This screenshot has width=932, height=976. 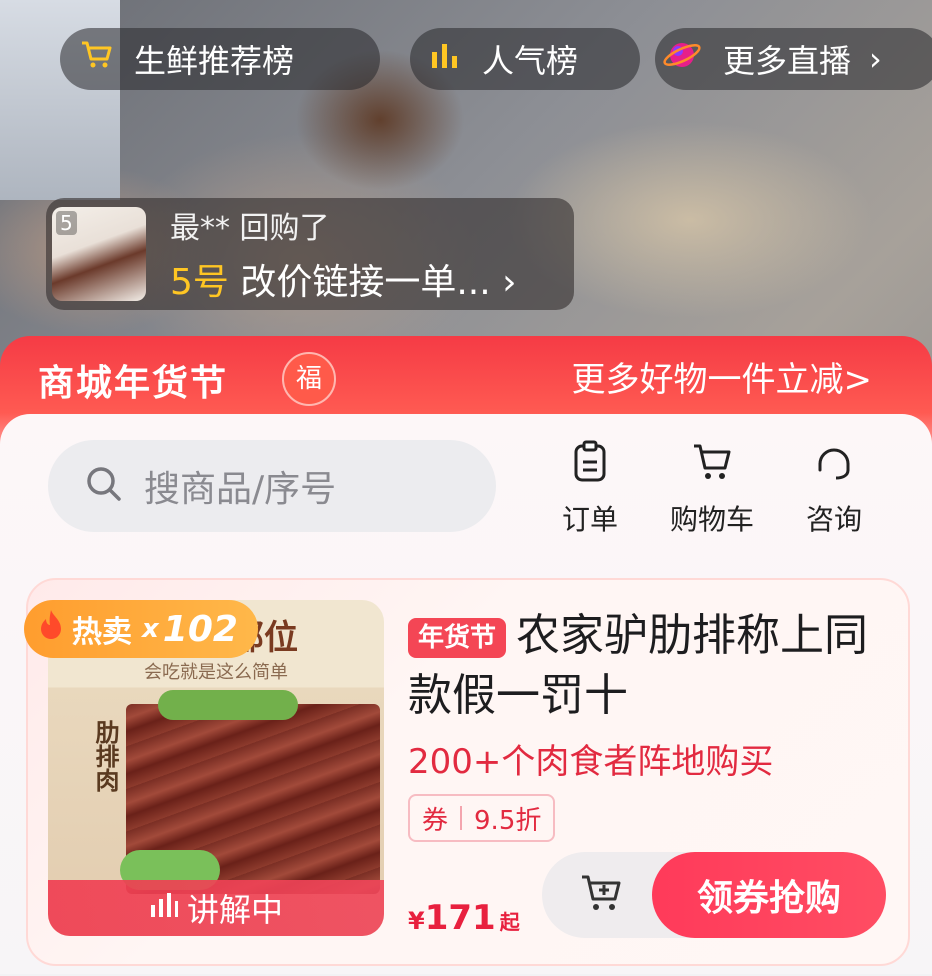 What do you see at coordinates (250, 228) in the screenshot?
I see `buyer-line: 最** 回购了` at bounding box center [250, 228].